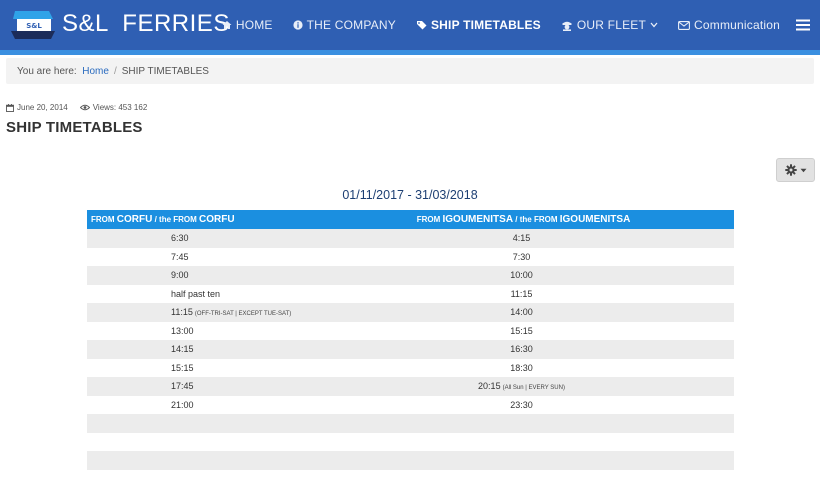 This screenshot has height=488, width=820. What do you see at coordinates (567, 25) in the screenshot?
I see `captain-icon` at bounding box center [567, 25].